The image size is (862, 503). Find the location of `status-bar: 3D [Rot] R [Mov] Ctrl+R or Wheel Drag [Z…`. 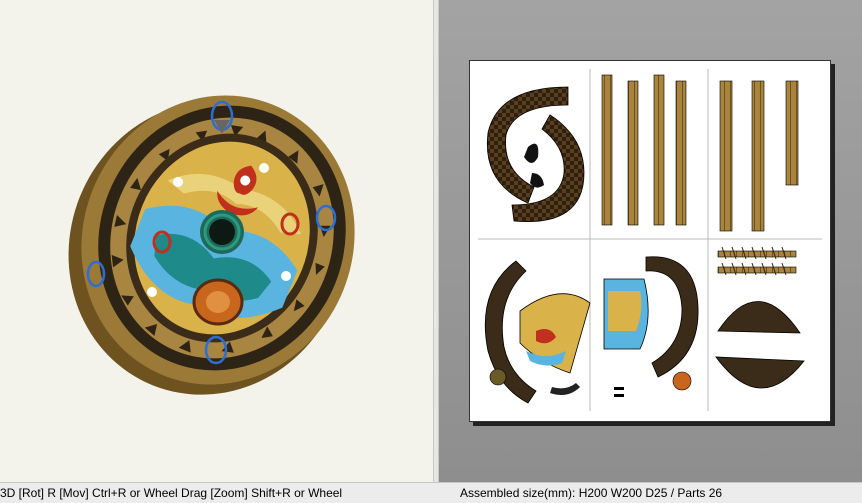

status-bar: 3D [Rot] R [Mov] Ctrl+R or Wheel Drag [Z… is located at coordinates (431, 492).